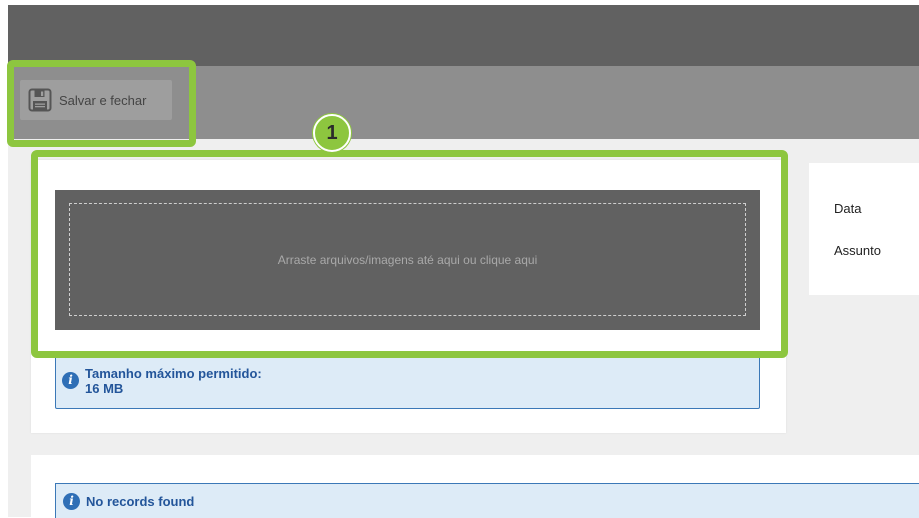 The height and width of the screenshot is (518, 919). What do you see at coordinates (864, 229) in the screenshot?
I see `details-panel: Data Assunto` at bounding box center [864, 229].